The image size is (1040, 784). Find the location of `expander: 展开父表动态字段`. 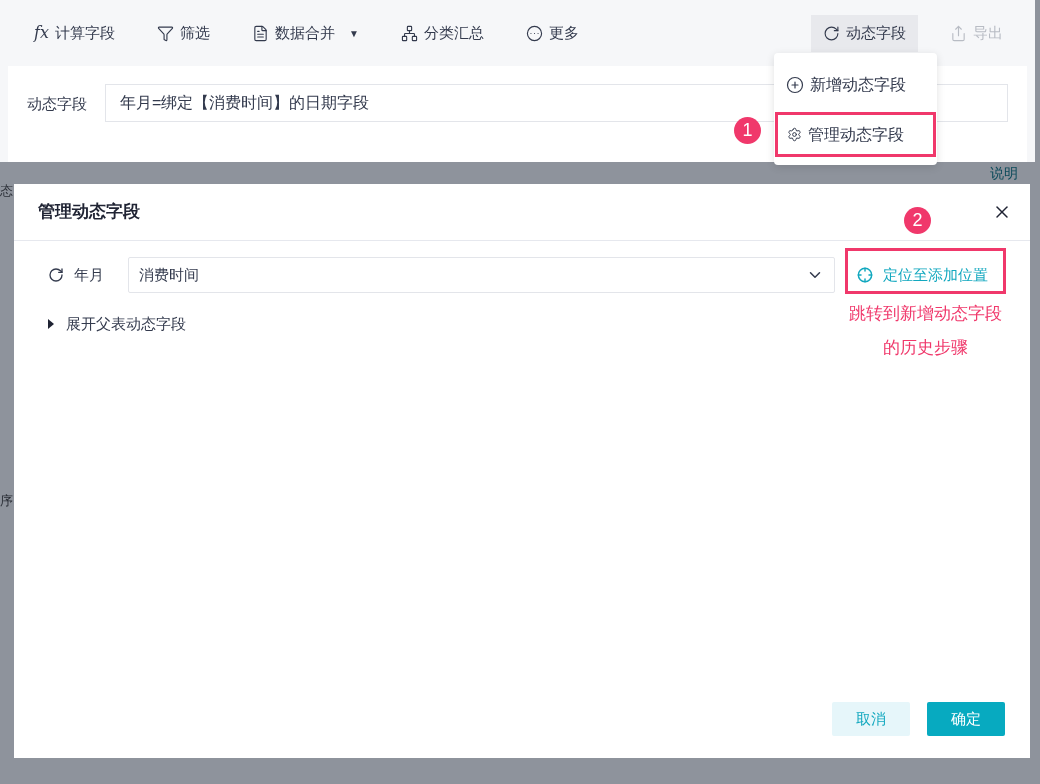

expander: 展开父表动态字段 is located at coordinates (117, 324).